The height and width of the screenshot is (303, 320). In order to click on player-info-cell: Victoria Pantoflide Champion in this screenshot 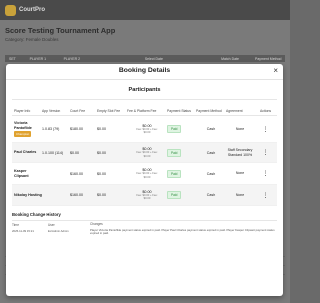, I will do `click(27, 129)`.